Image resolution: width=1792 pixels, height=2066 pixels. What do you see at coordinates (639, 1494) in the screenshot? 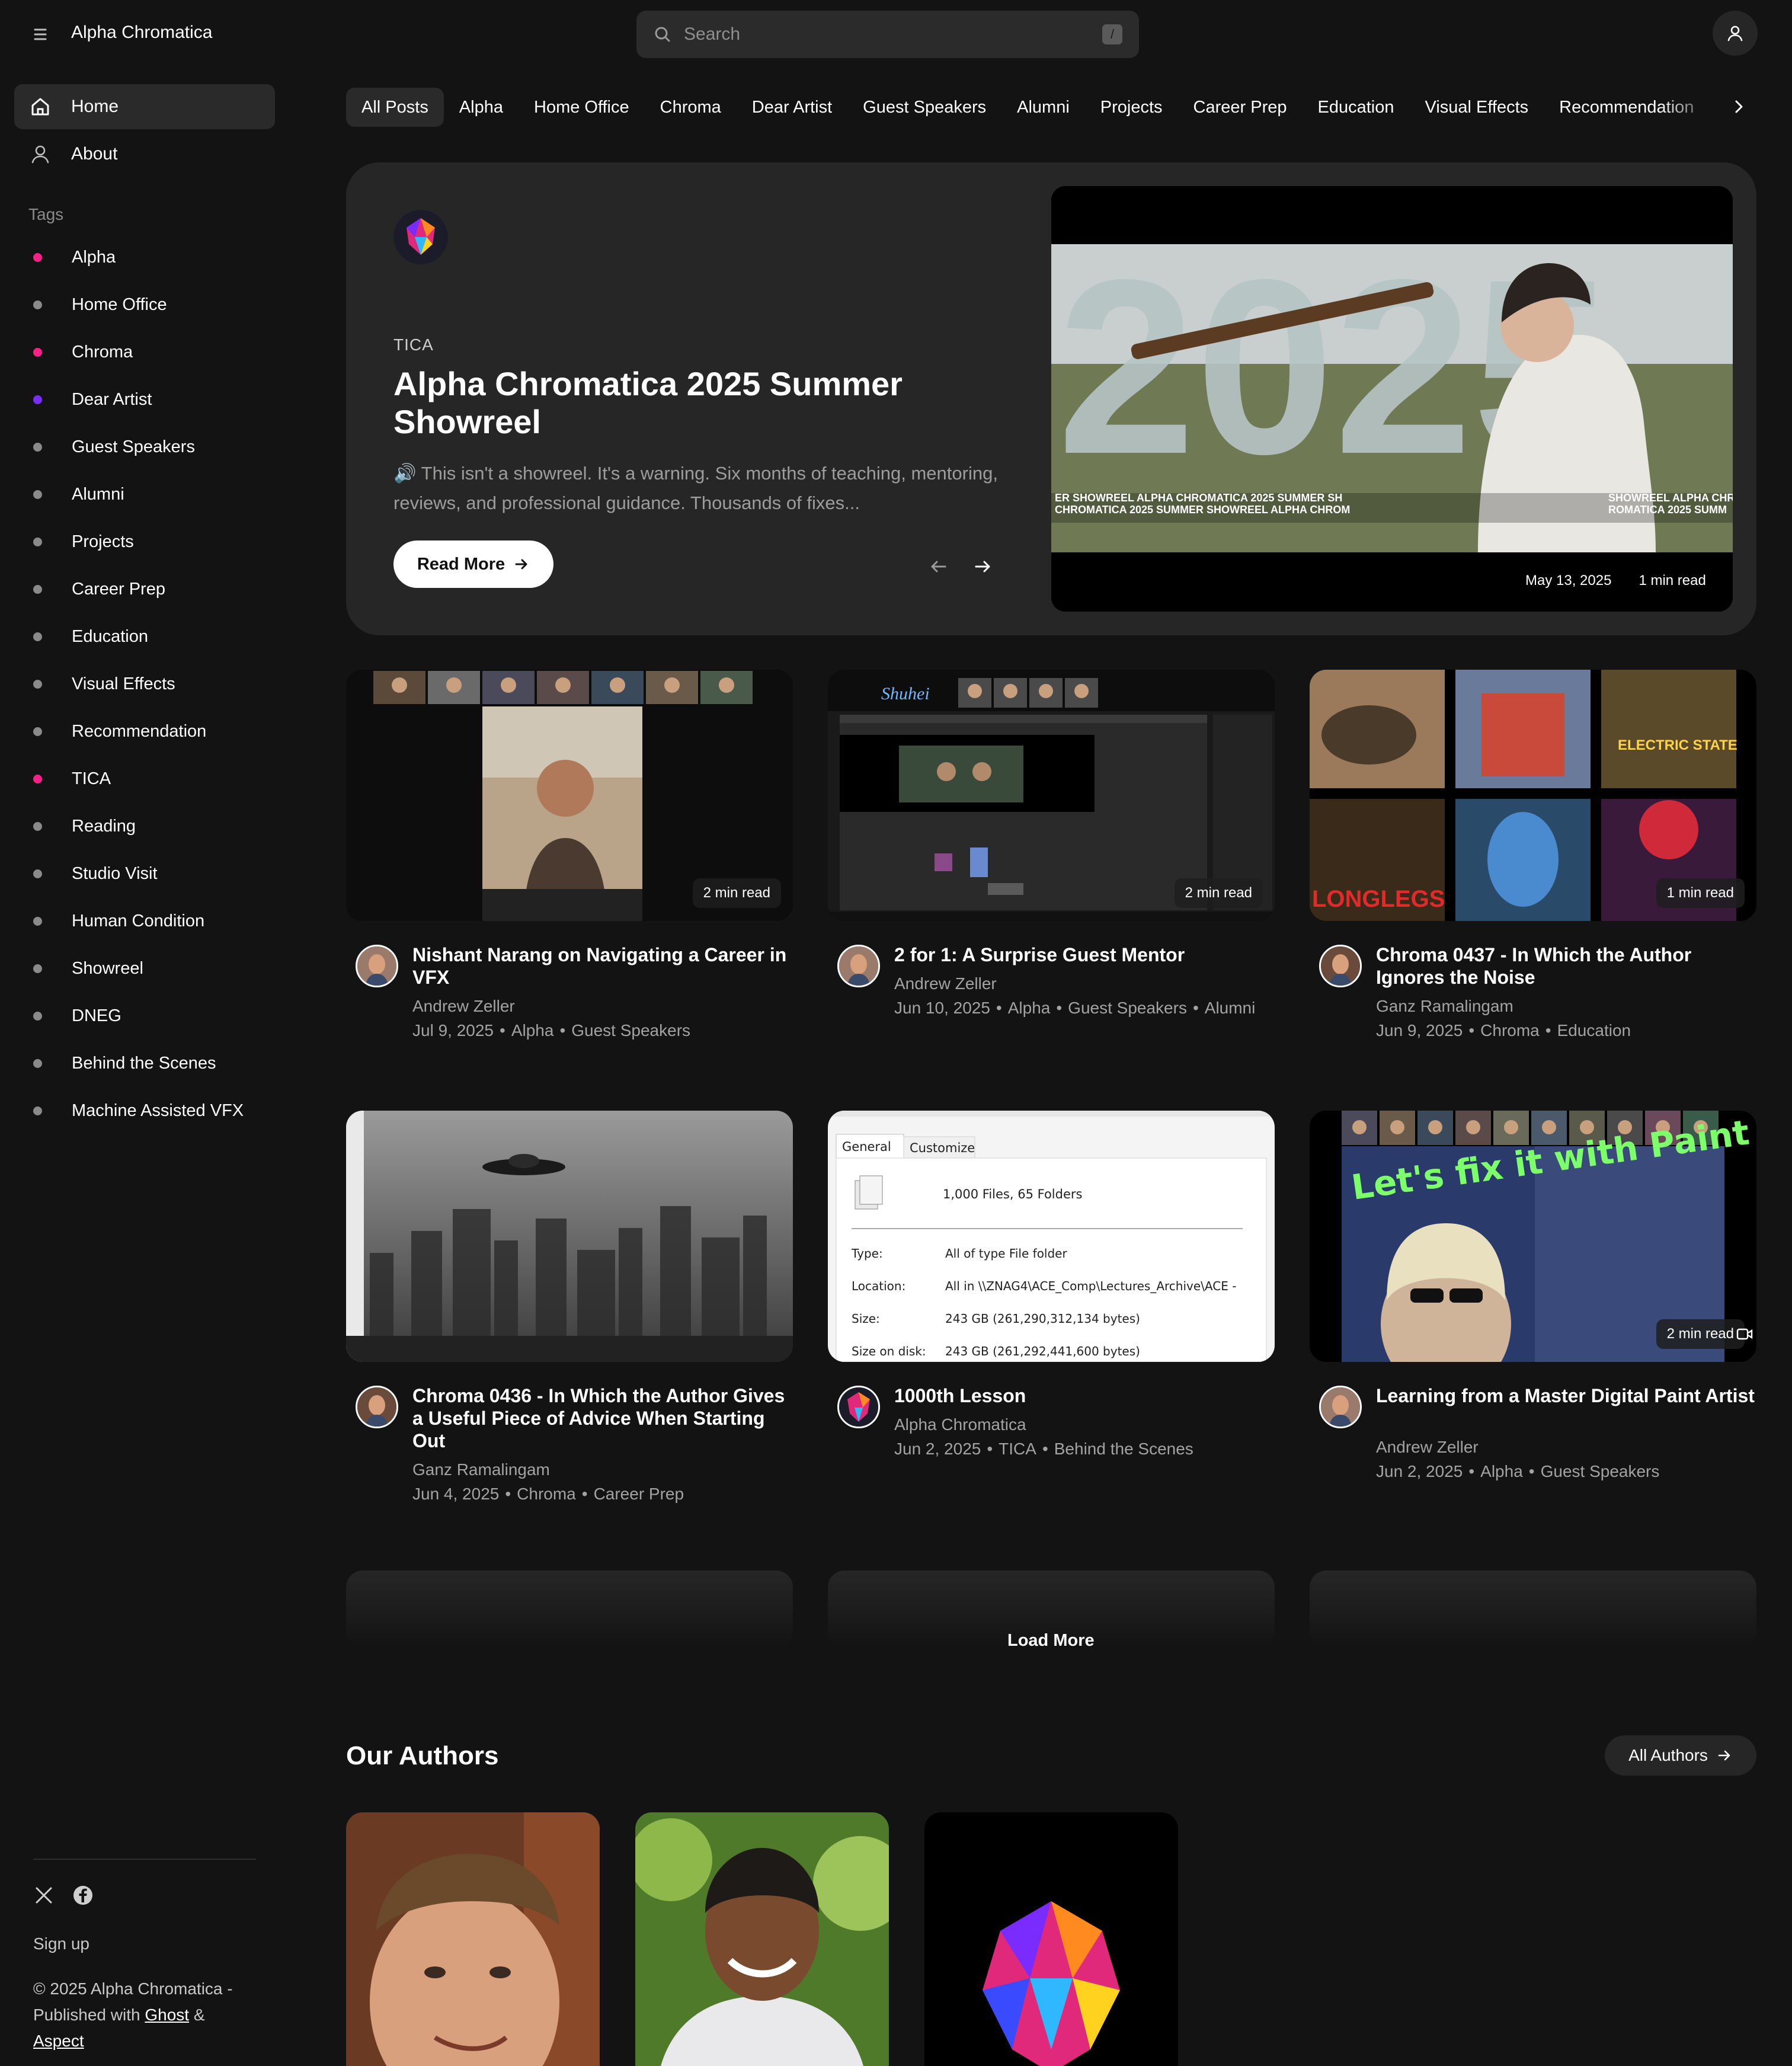
I see `post-tag: Career Prep` at bounding box center [639, 1494].